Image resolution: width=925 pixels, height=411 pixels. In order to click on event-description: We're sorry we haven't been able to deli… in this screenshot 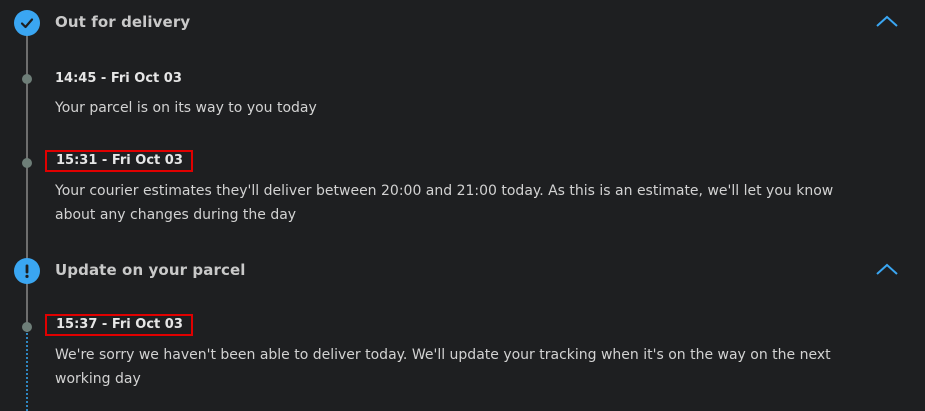, I will do `click(443, 367)`.